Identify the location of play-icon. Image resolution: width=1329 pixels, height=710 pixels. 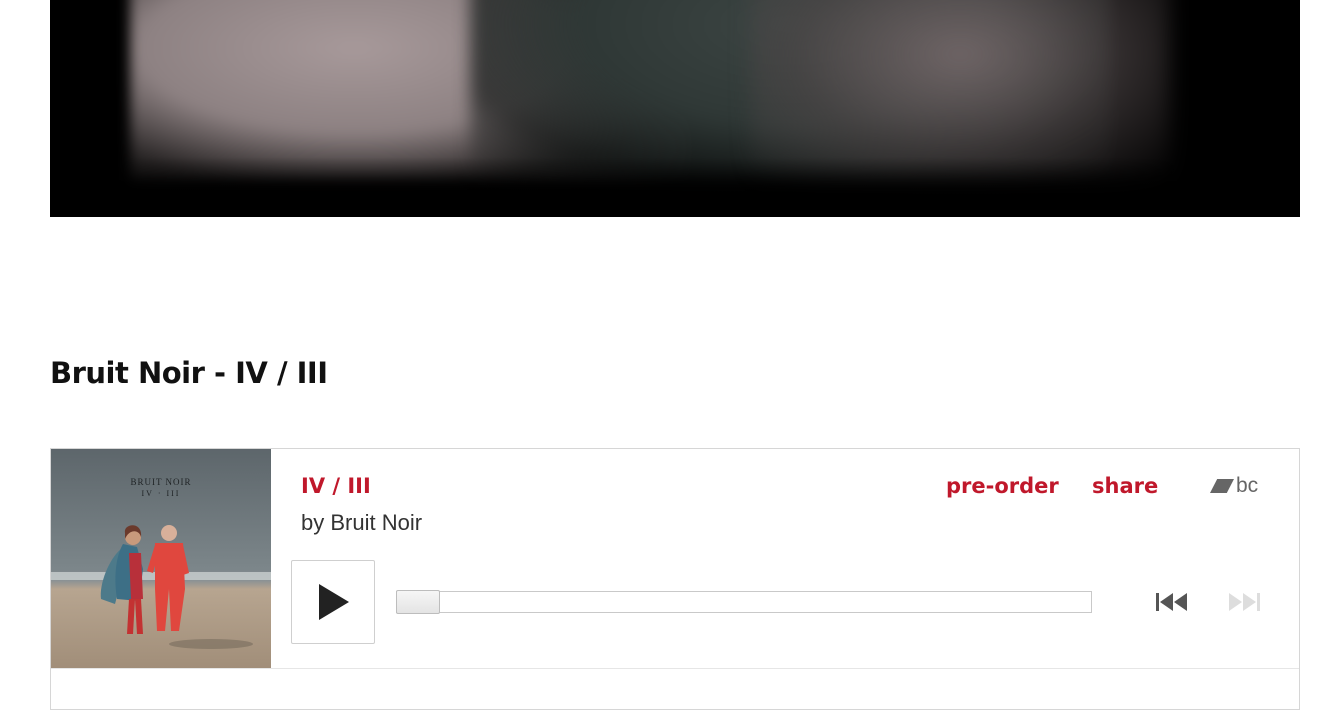
(334, 602).